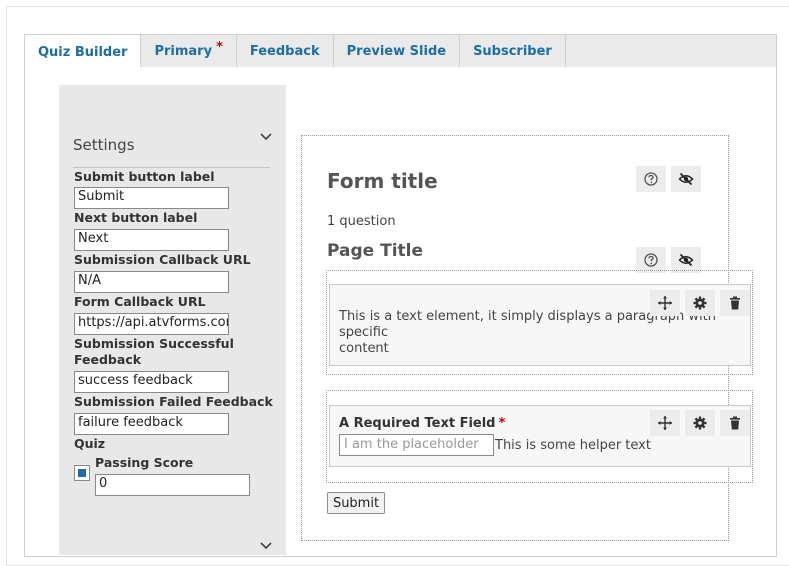  What do you see at coordinates (513, 51) in the screenshot?
I see `tab-subscriber: Subscriber` at bounding box center [513, 51].